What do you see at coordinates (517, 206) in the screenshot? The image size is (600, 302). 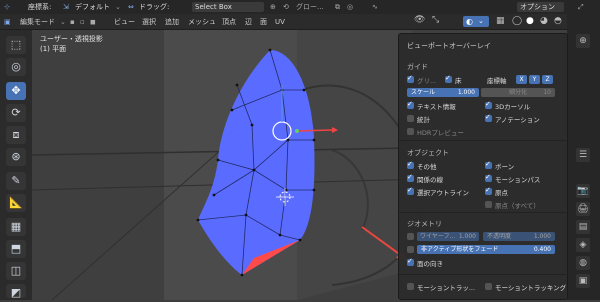 I see `origins-all-label: 原点（すべて）` at bounding box center [517, 206].